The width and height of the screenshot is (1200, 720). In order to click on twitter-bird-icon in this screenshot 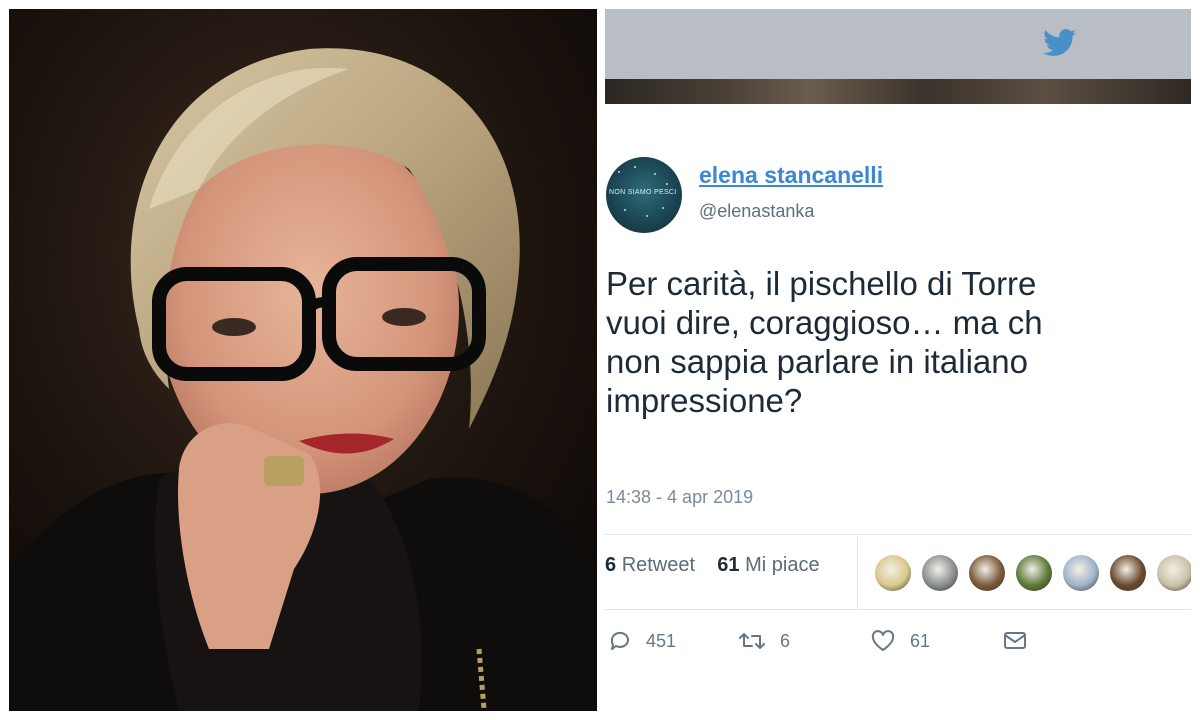, I will do `click(1060, 43)`.